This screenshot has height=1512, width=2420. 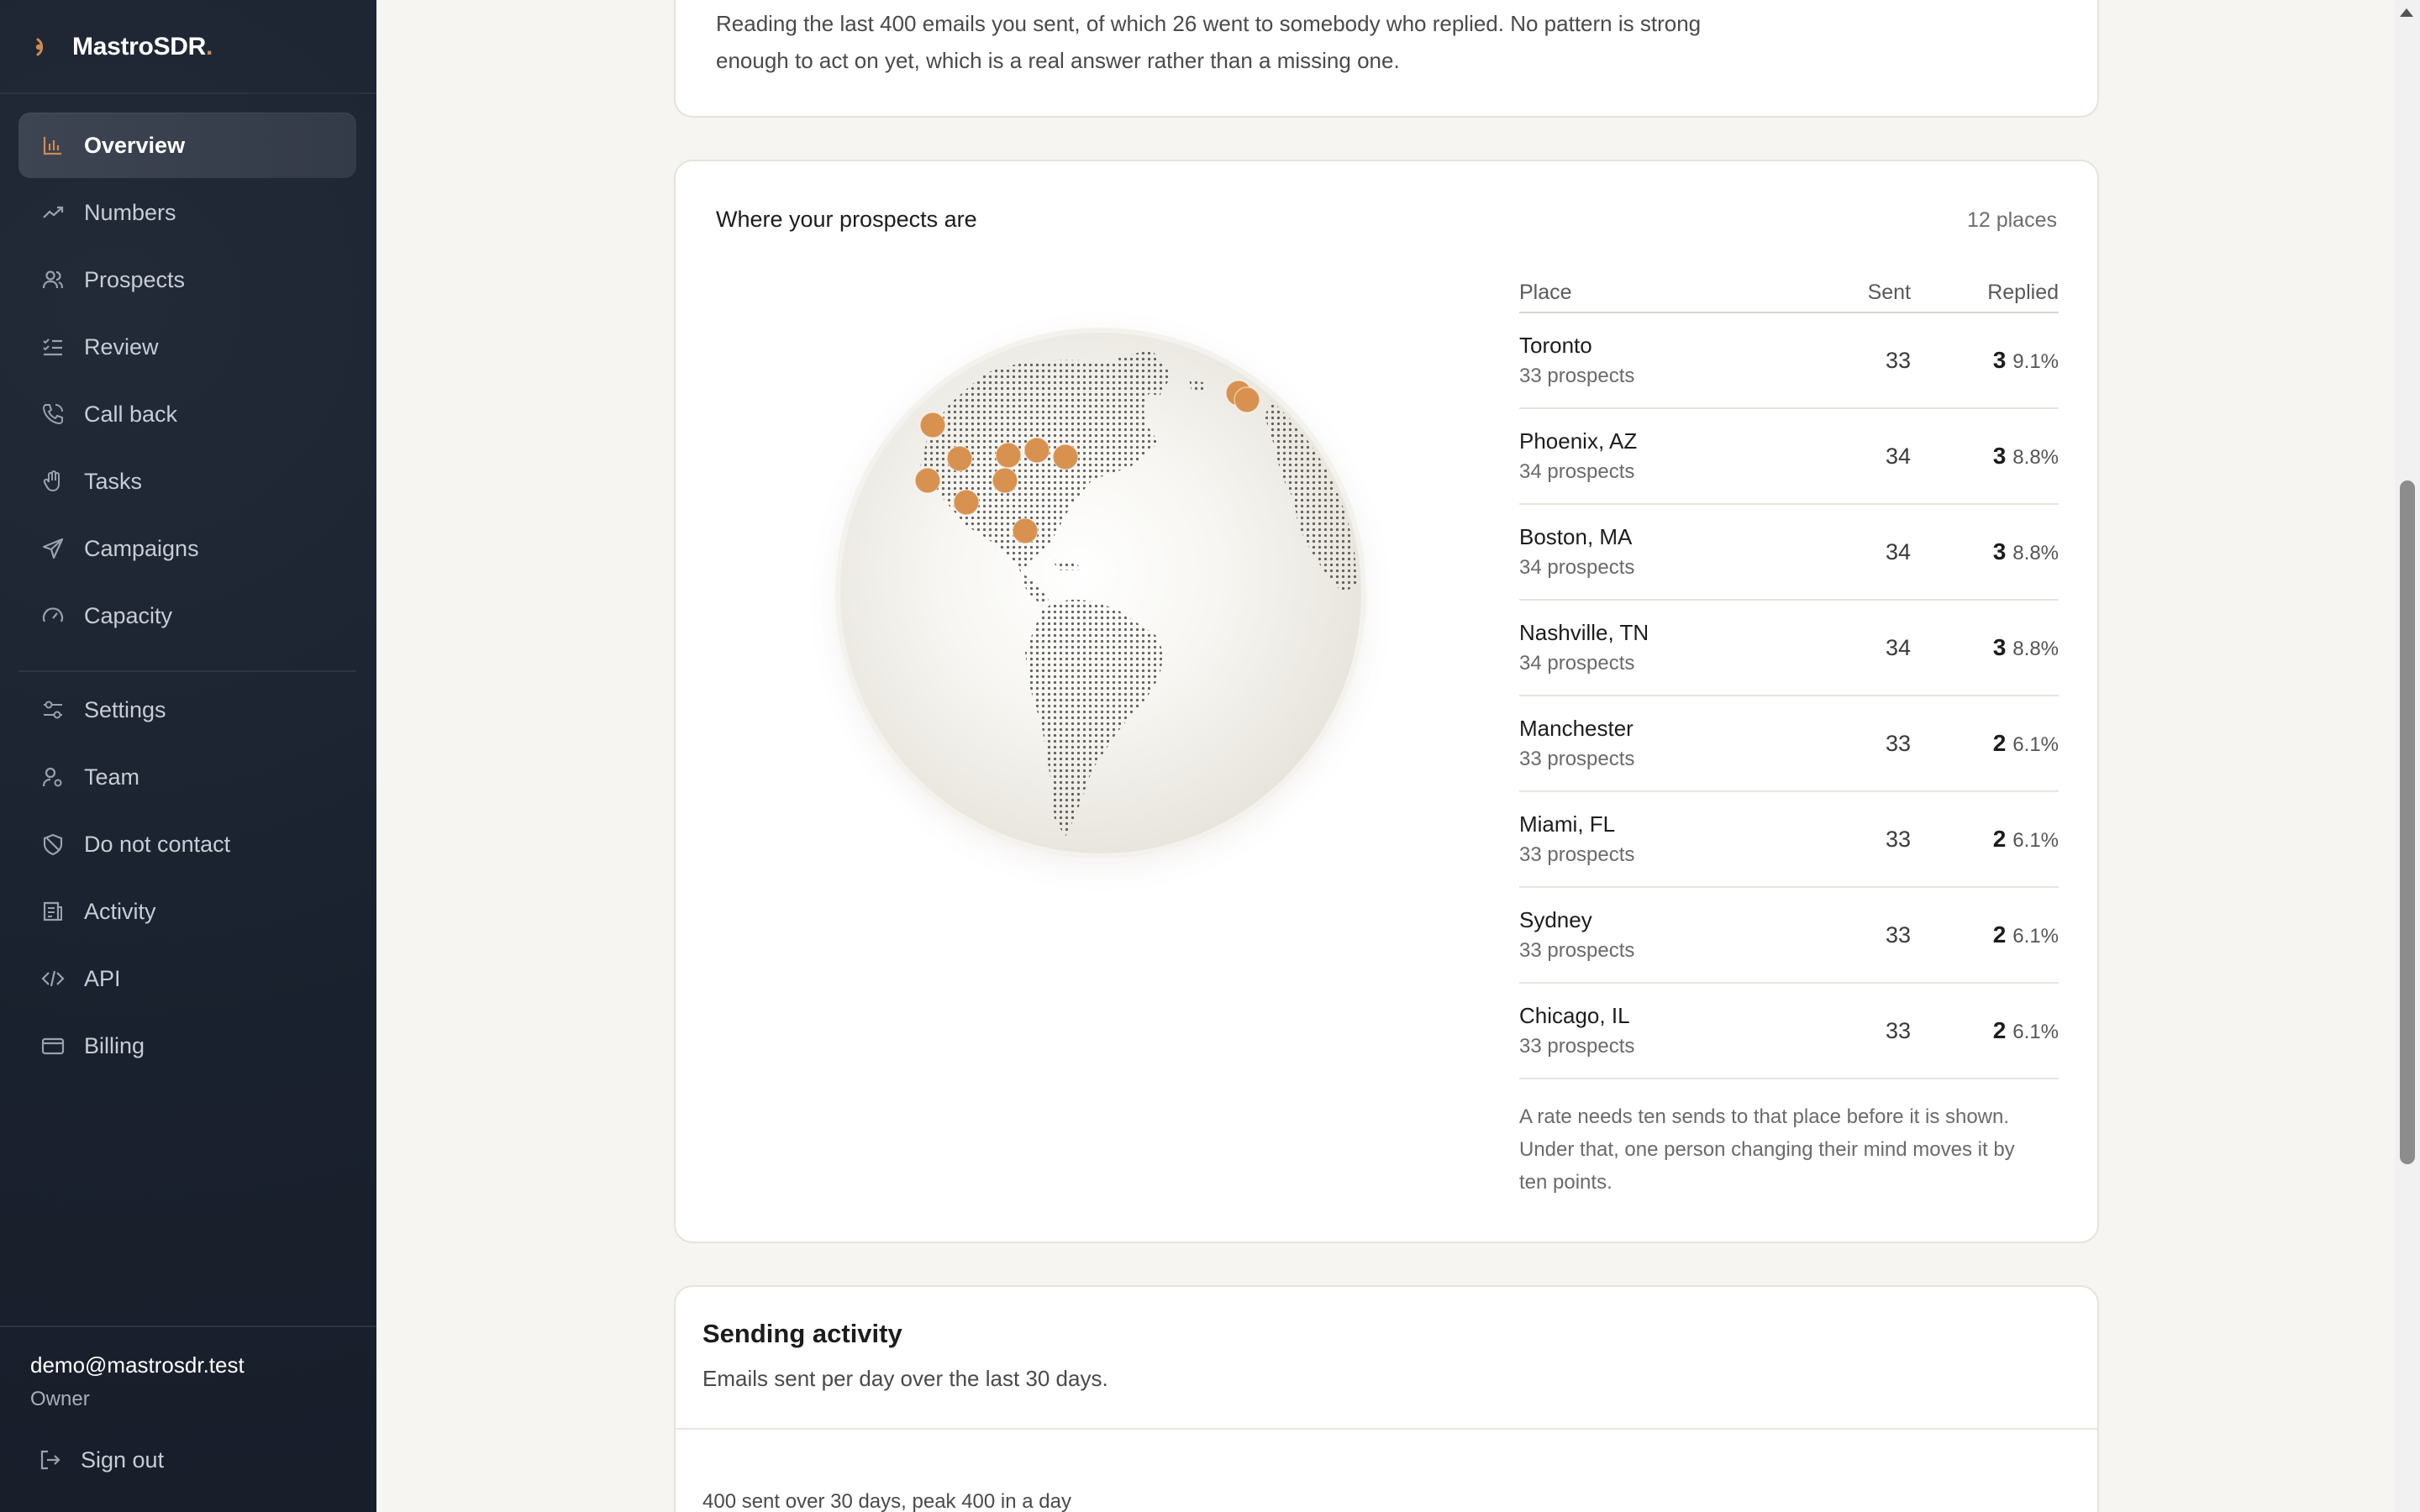 I want to click on brand: MastroSDR., so click(x=121, y=47).